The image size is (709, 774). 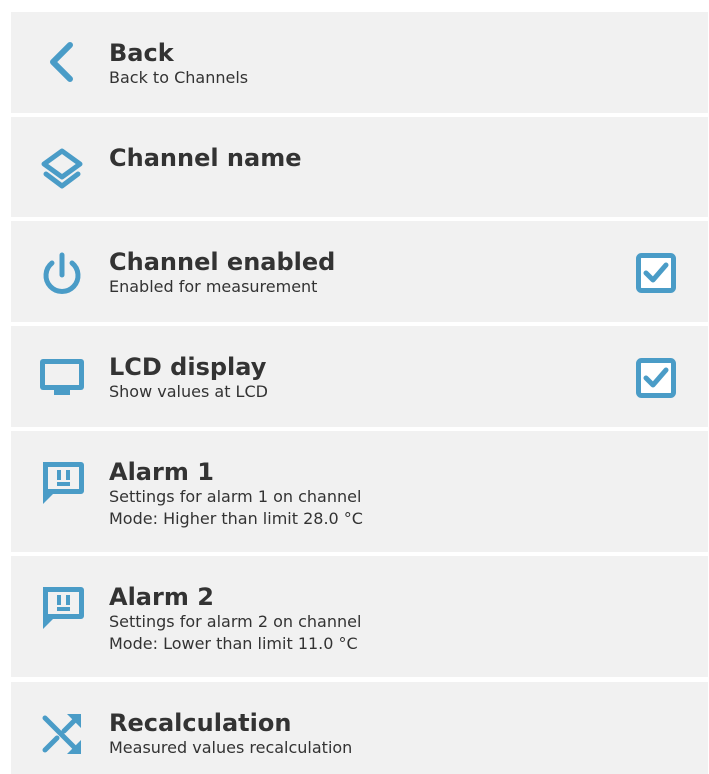 What do you see at coordinates (359, 376) in the screenshot?
I see `lcd-display-item: LCD display Show values at LCD` at bounding box center [359, 376].